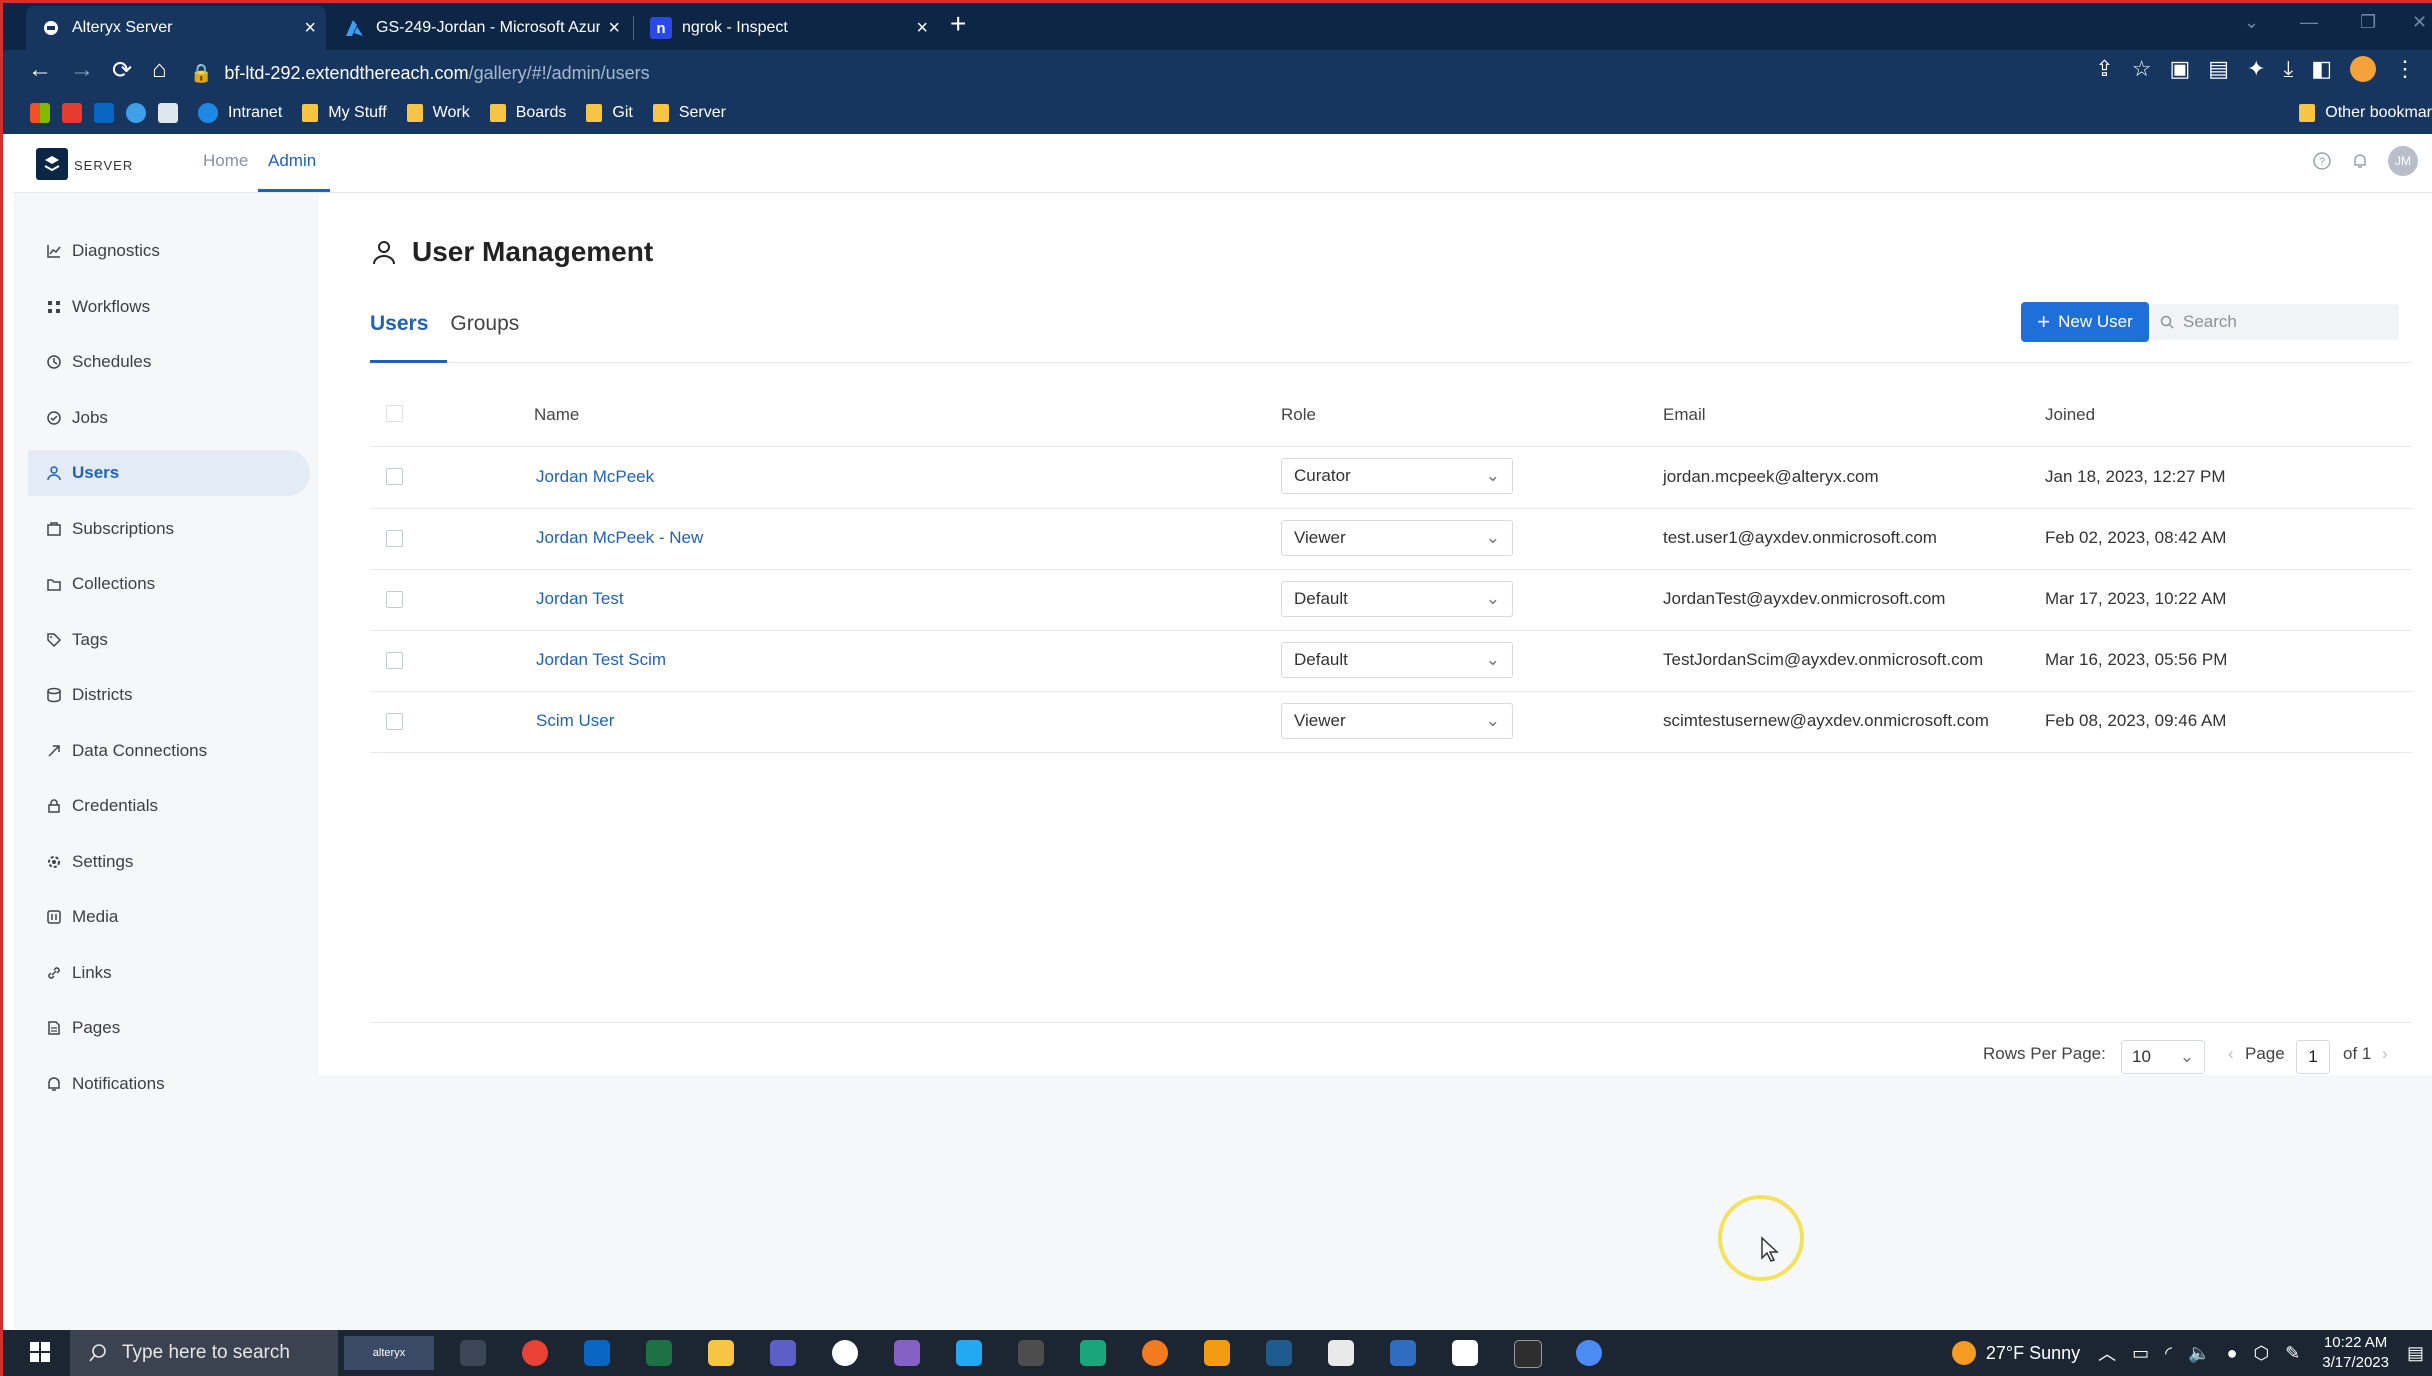  I want to click on user-name-link: Jordan McPeek - New, so click(619, 538).